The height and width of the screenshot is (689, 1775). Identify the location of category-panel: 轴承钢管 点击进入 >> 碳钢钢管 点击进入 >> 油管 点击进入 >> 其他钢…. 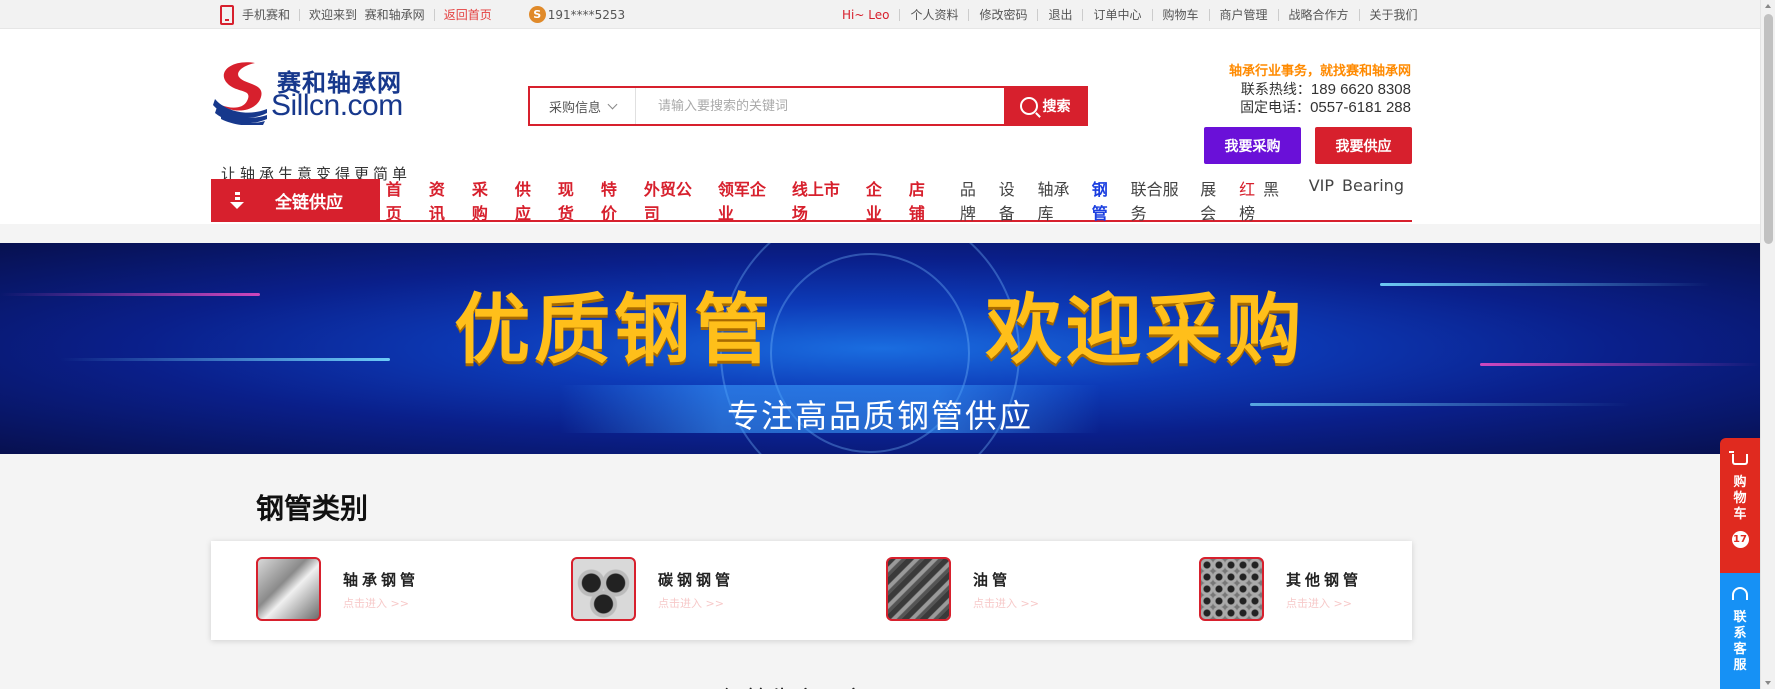
(811, 590).